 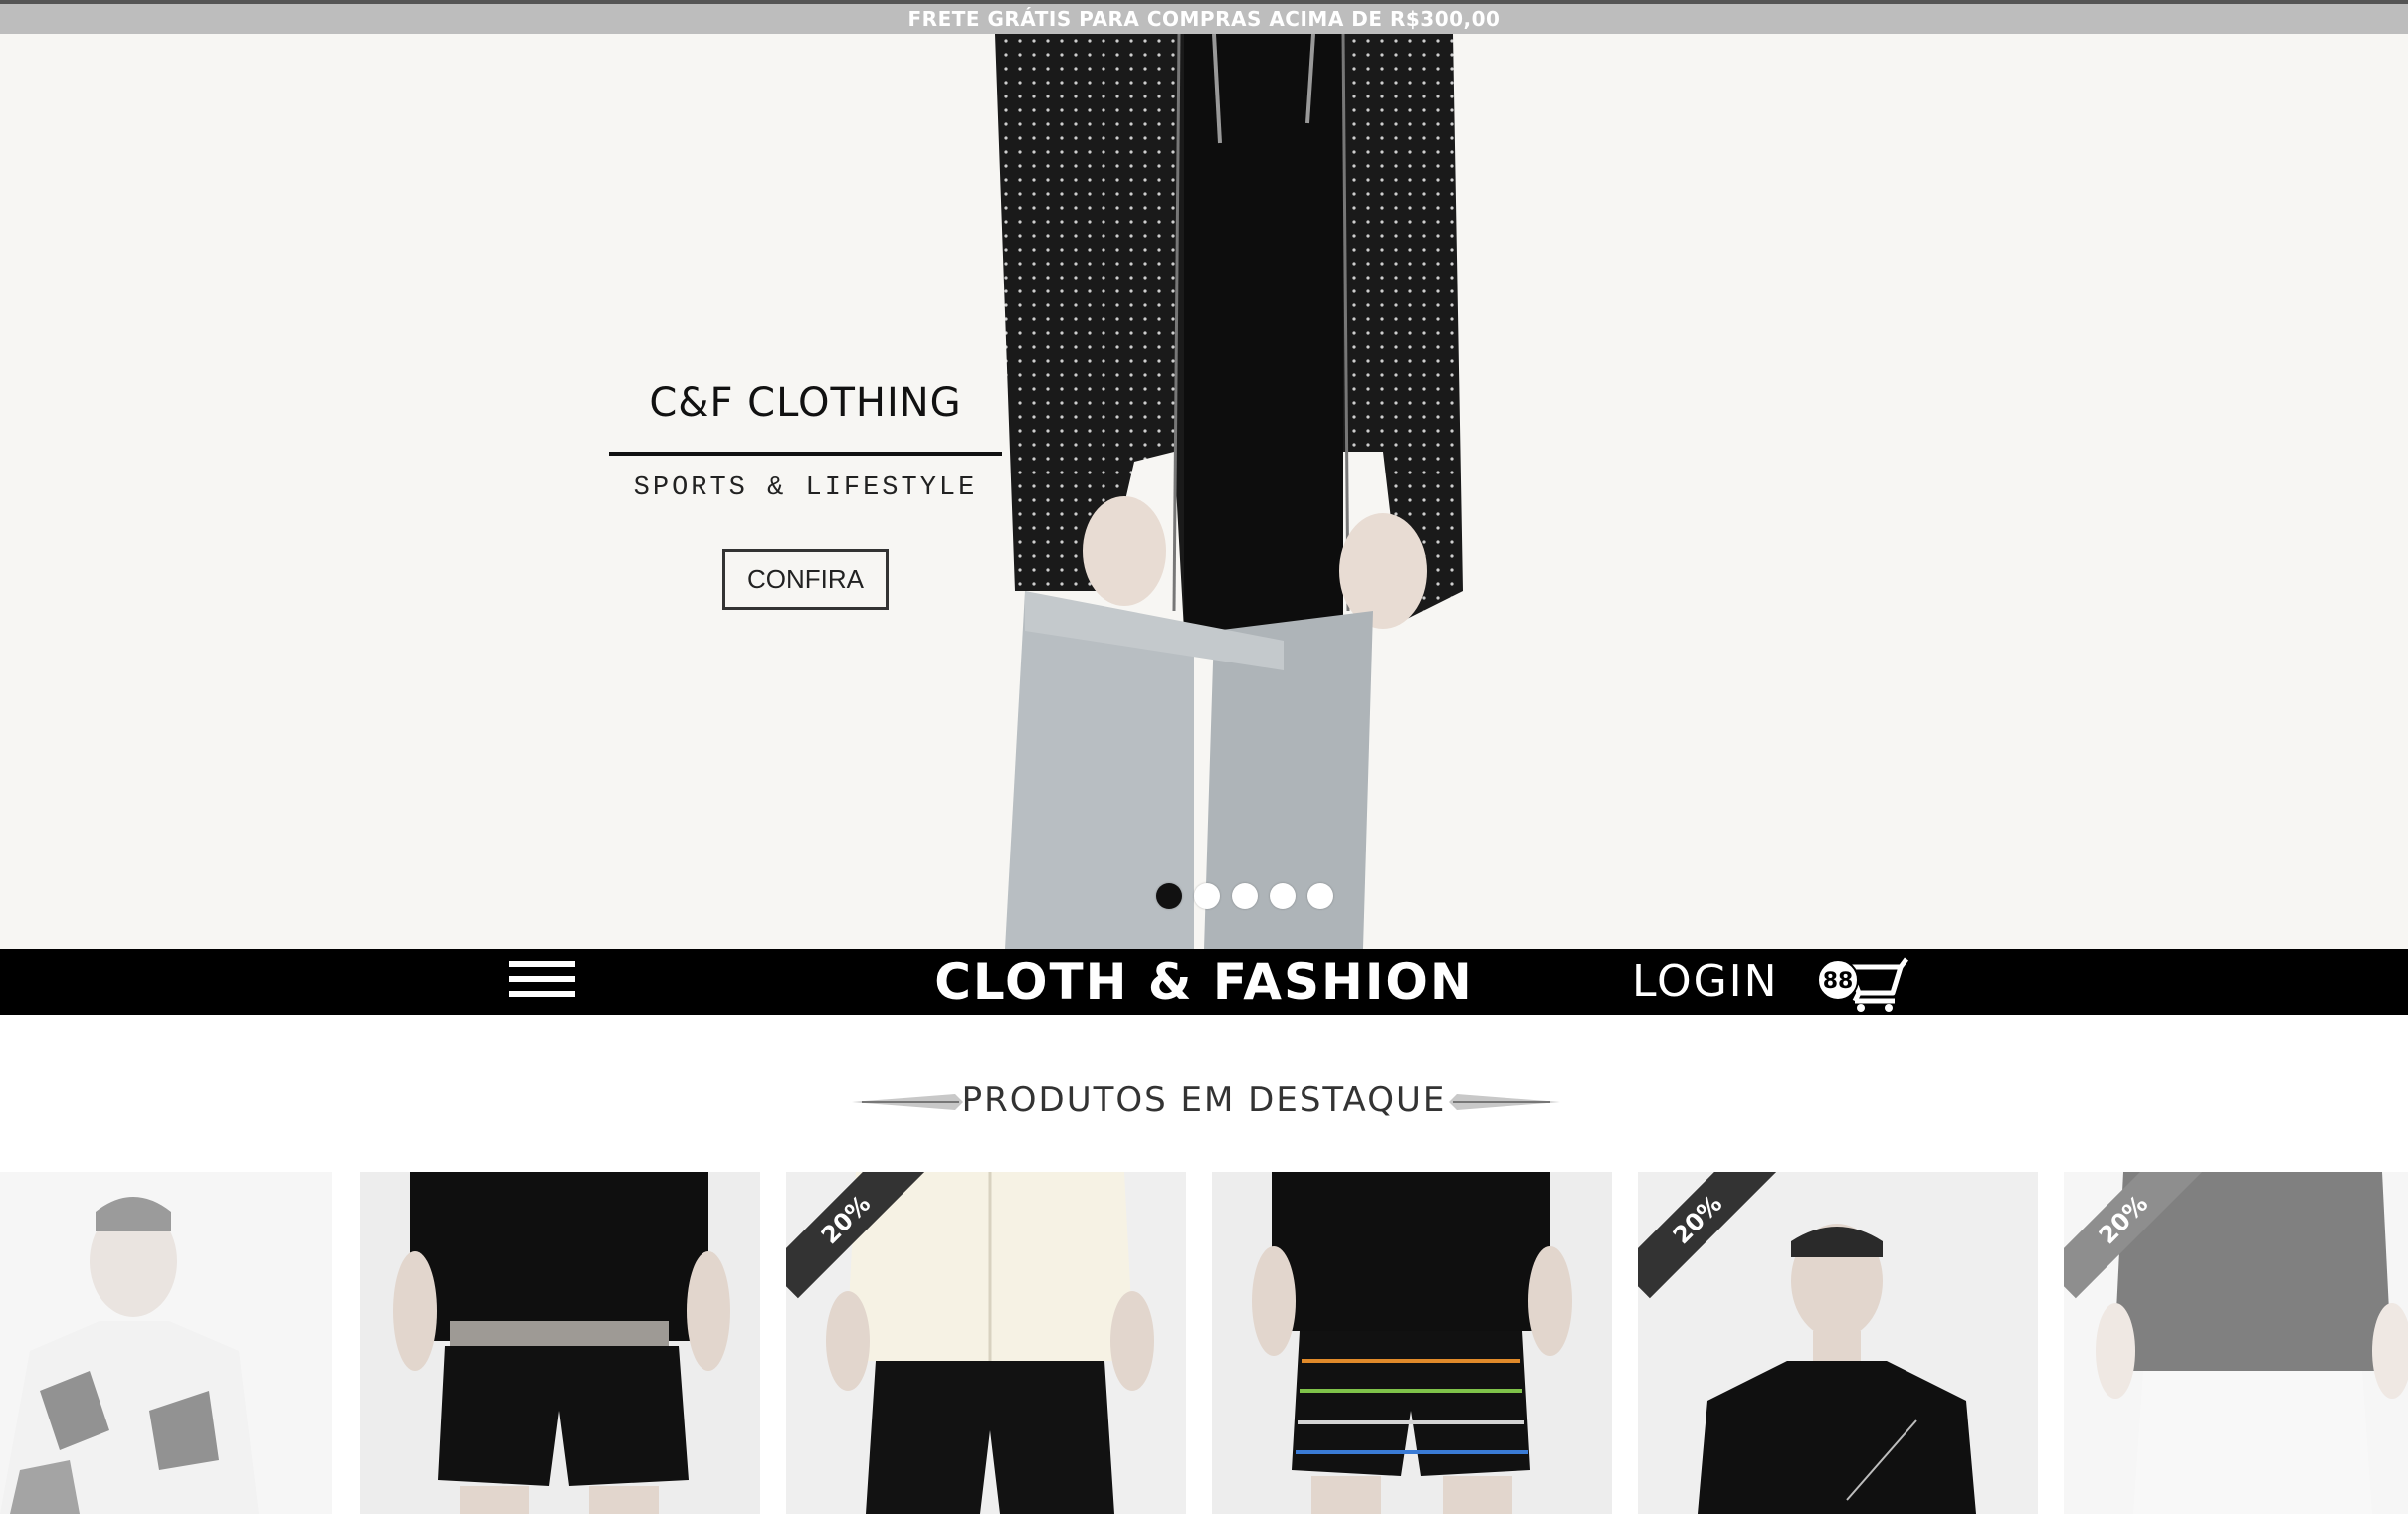 What do you see at coordinates (542, 983) in the screenshot?
I see `hamburger-menu-icon` at bounding box center [542, 983].